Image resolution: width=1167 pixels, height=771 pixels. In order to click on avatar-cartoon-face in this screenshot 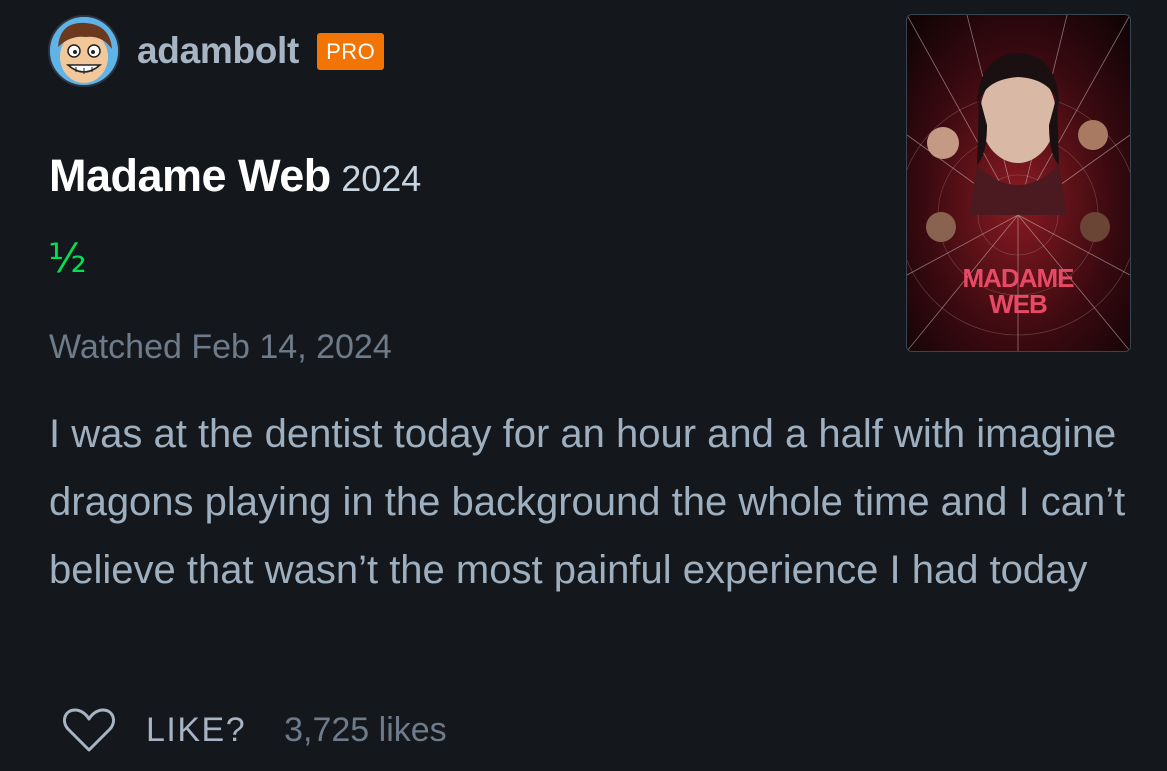, I will do `click(84, 51)`.